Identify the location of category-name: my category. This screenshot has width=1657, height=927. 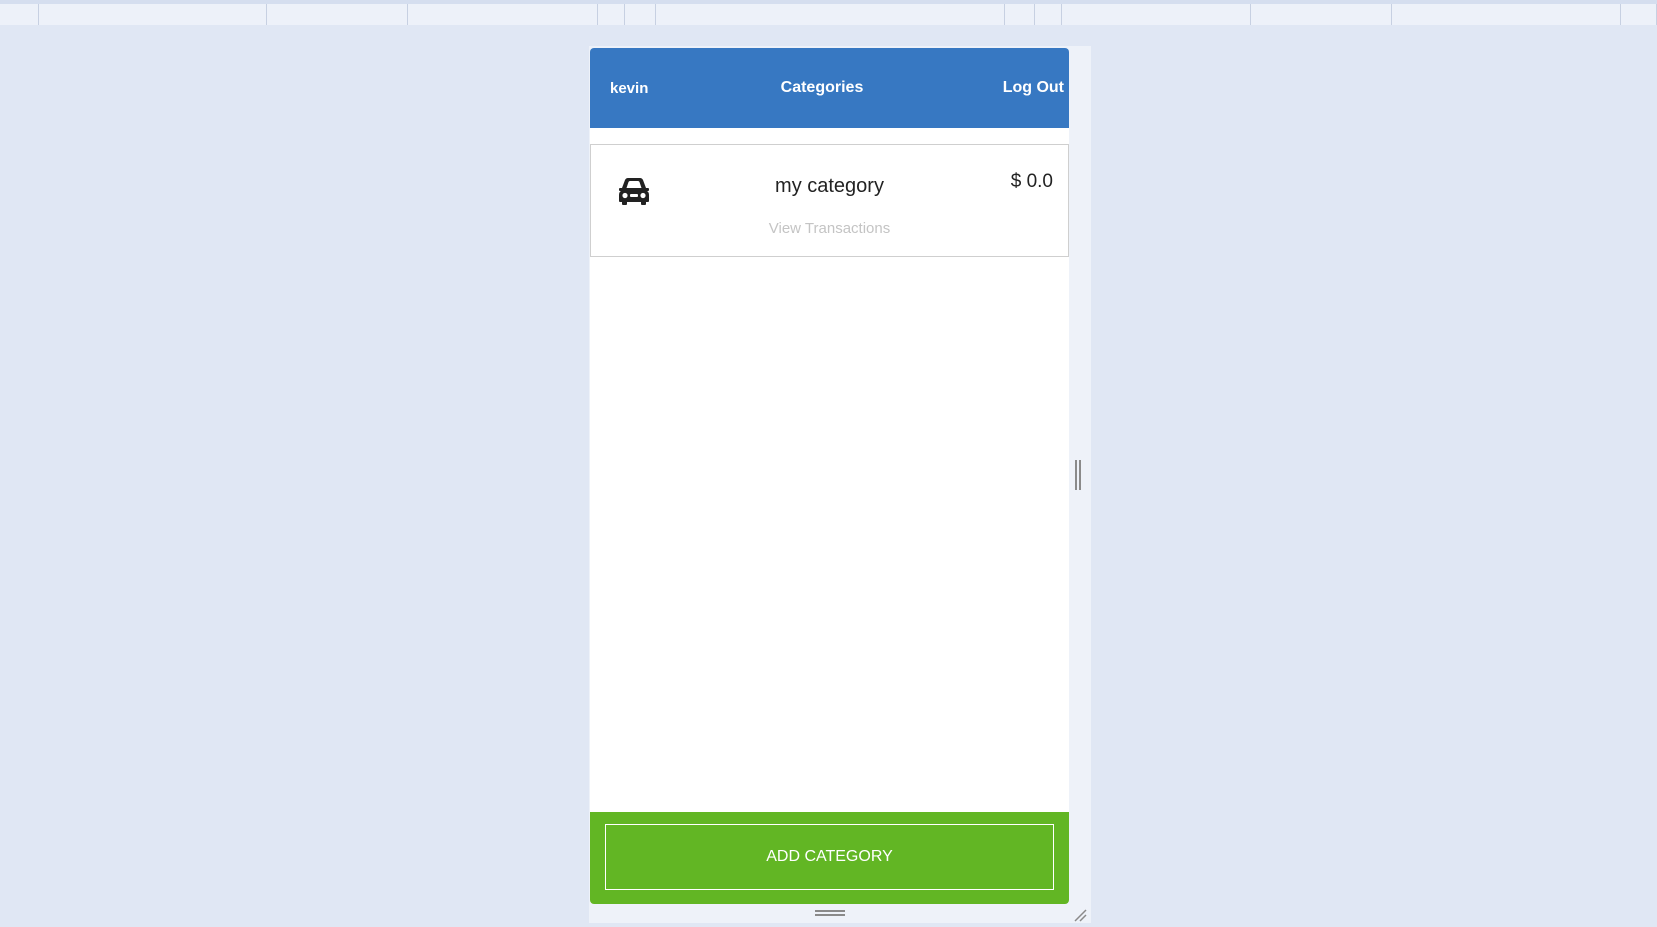
(829, 186).